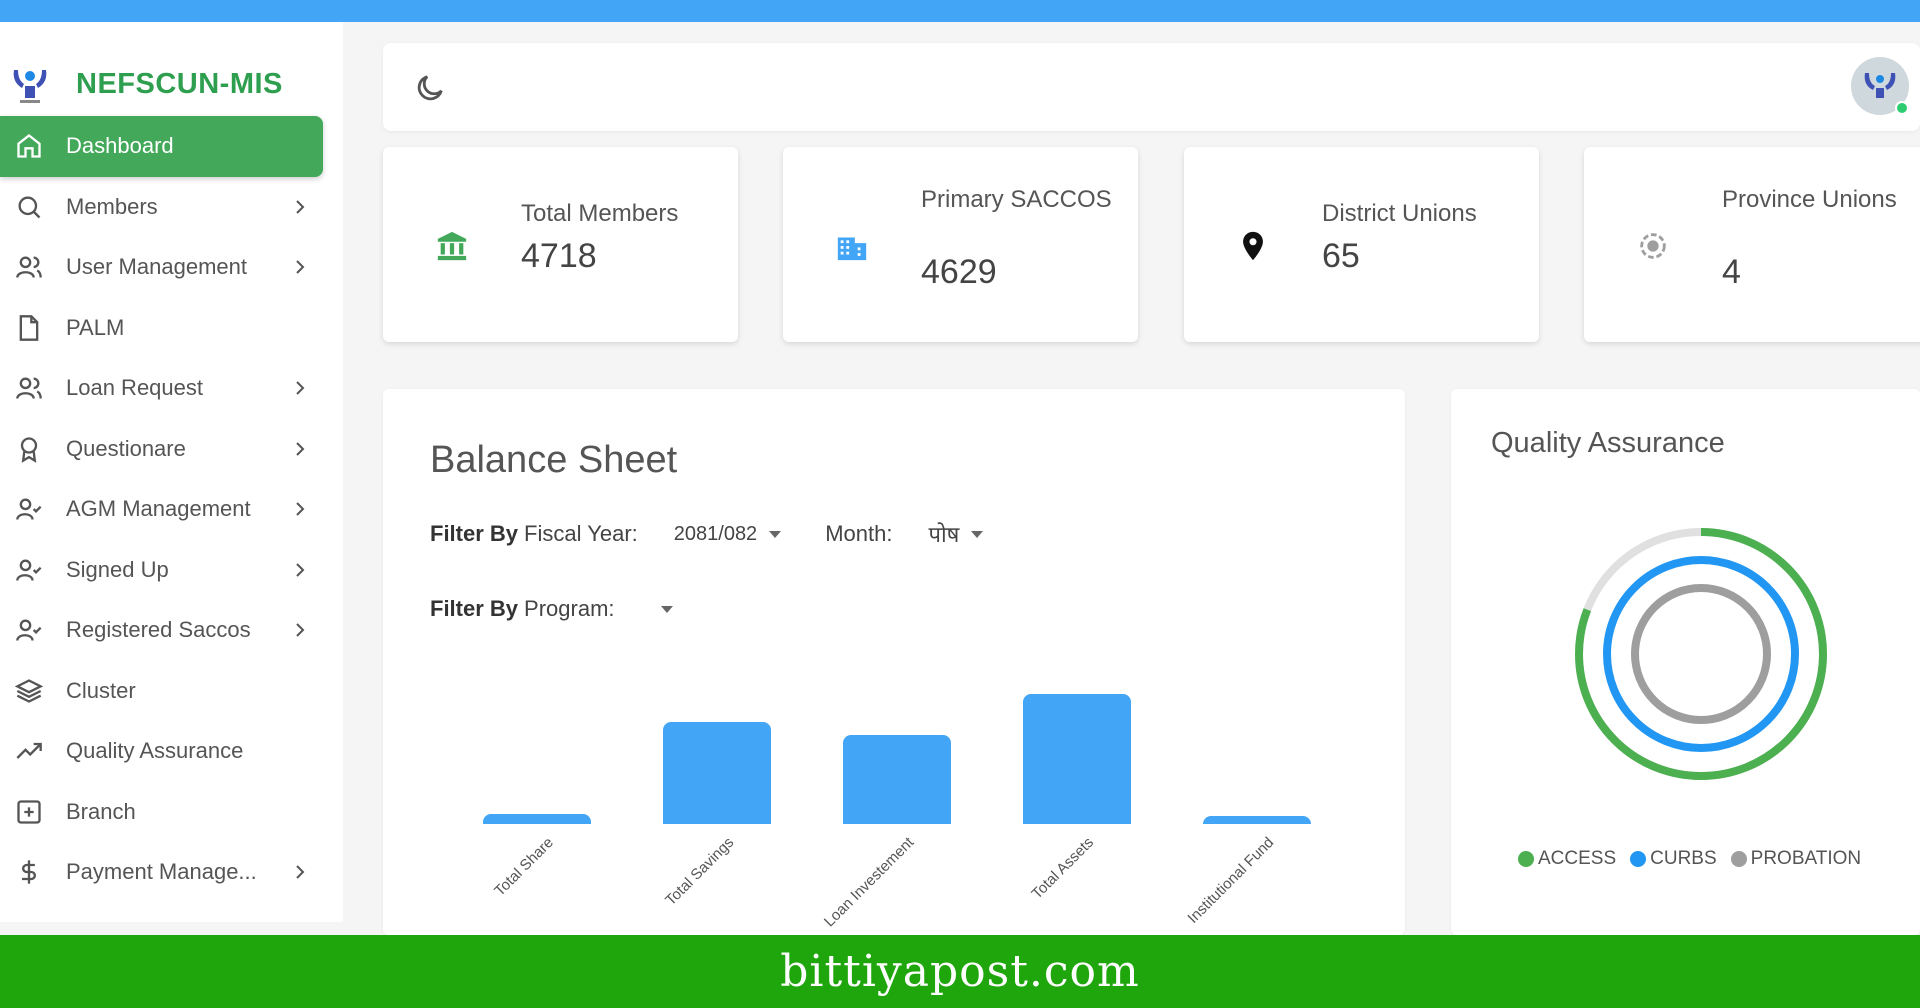 The height and width of the screenshot is (1008, 1920). What do you see at coordinates (171, 449) in the screenshot?
I see `sidebar-item-questionare: Questionare` at bounding box center [171, 449].